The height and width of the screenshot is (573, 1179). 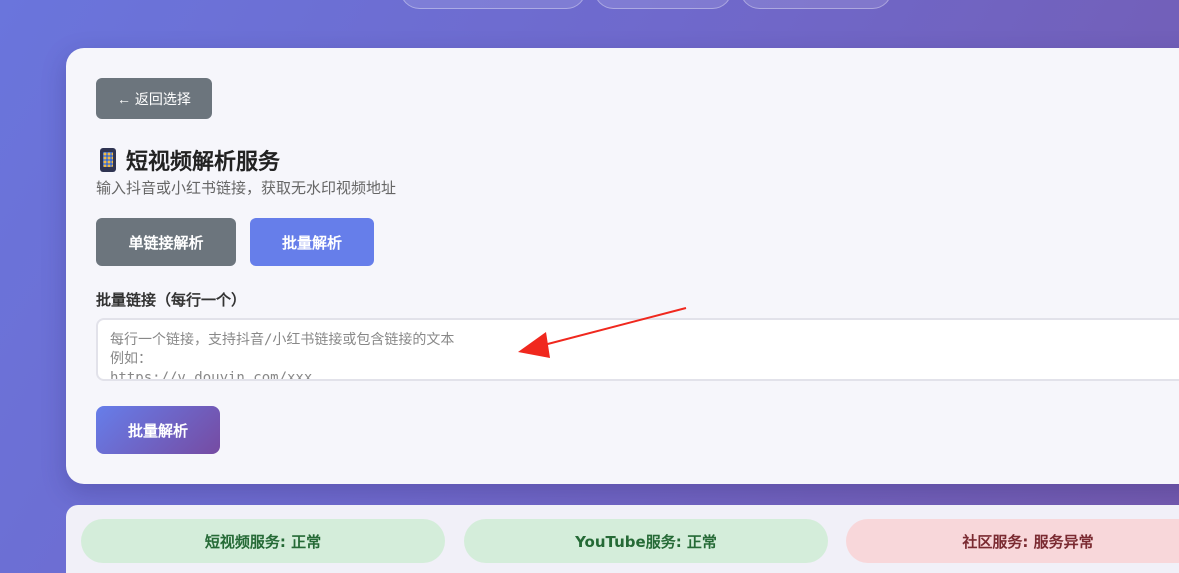 I want to click on back-button: ← 返回选择, so click(x=154, y=98).